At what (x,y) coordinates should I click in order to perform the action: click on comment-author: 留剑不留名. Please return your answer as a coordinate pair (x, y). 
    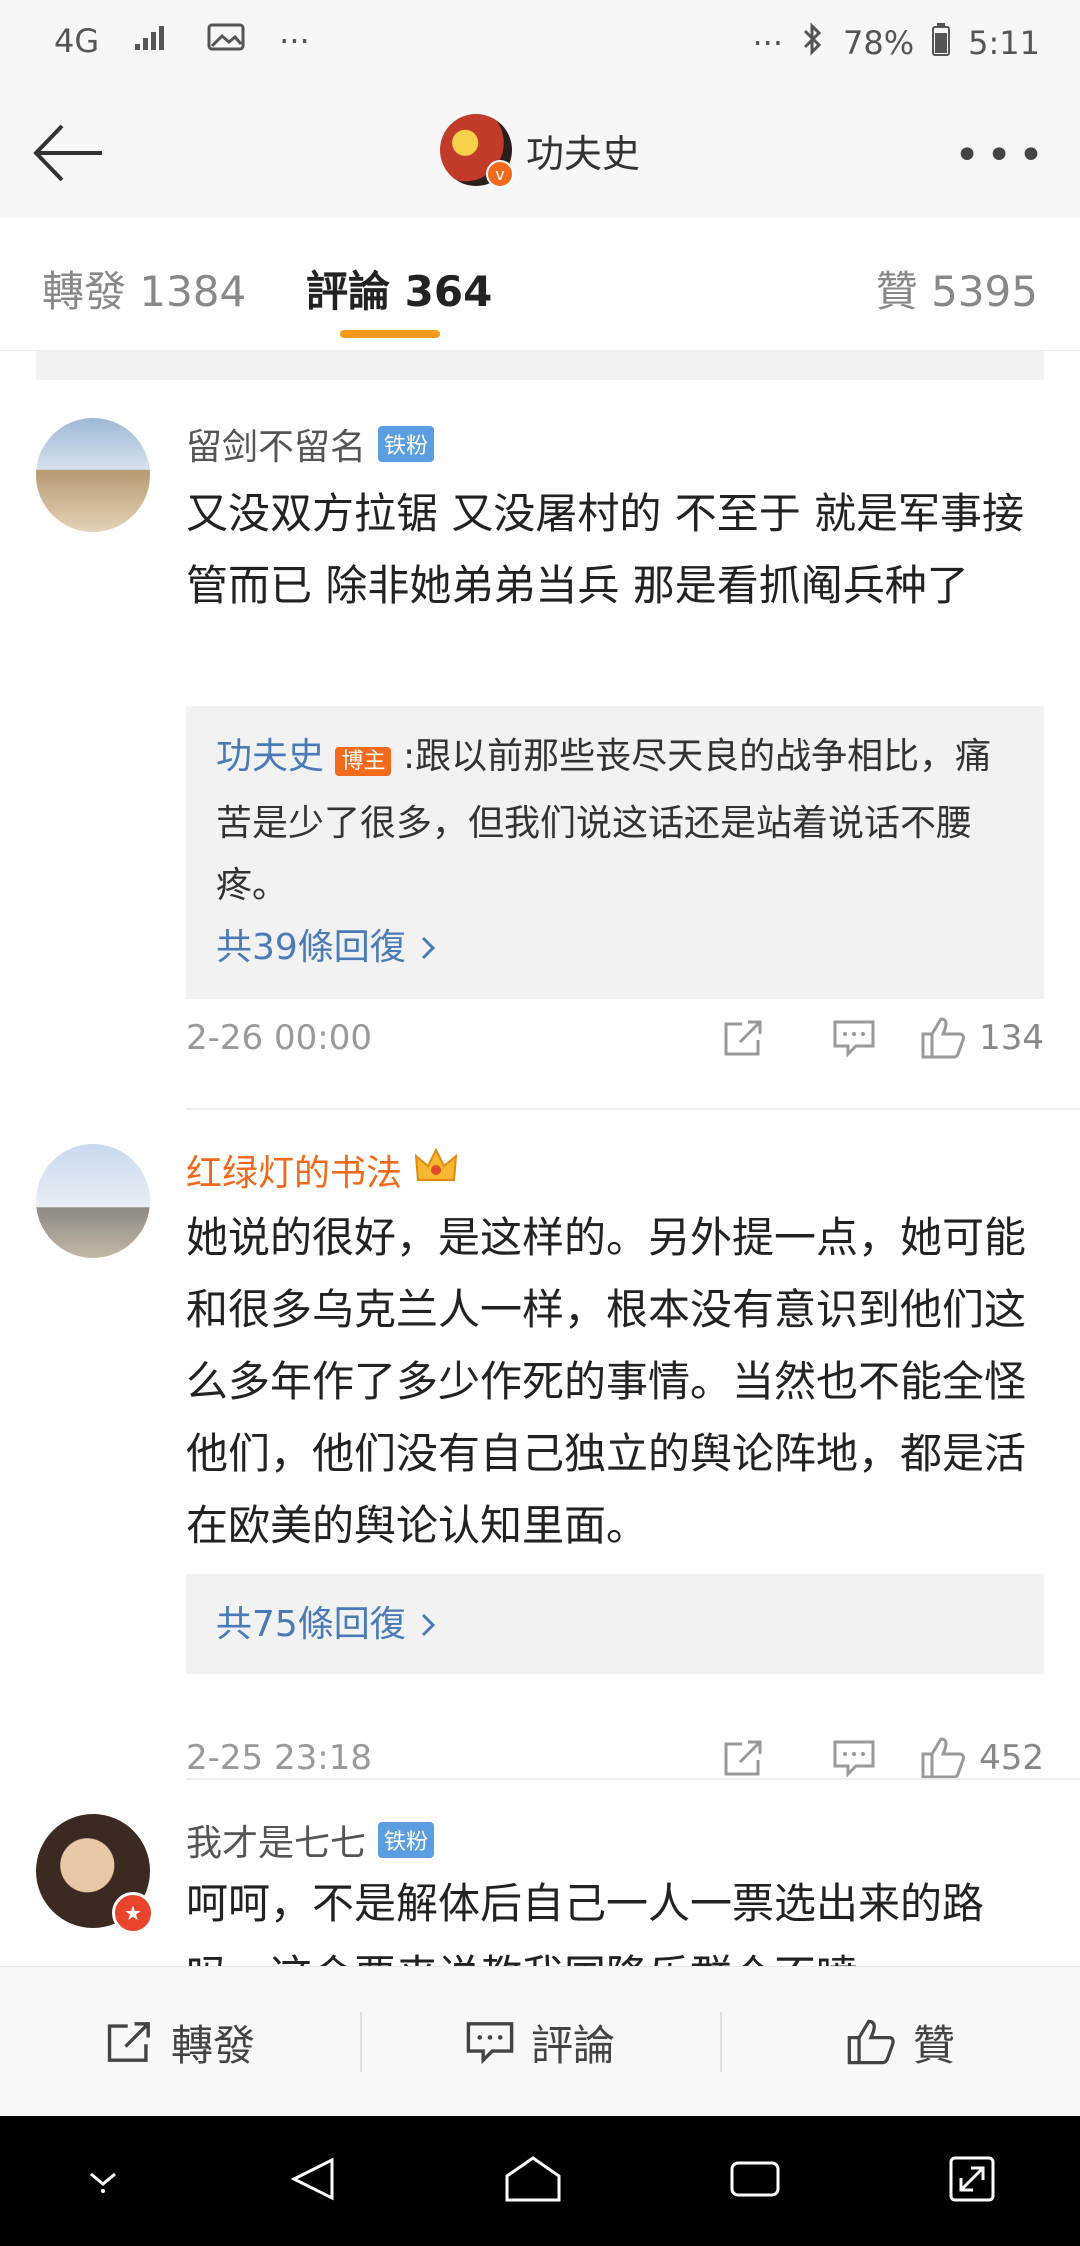
    Looking at the image, I should click on (276, 444).